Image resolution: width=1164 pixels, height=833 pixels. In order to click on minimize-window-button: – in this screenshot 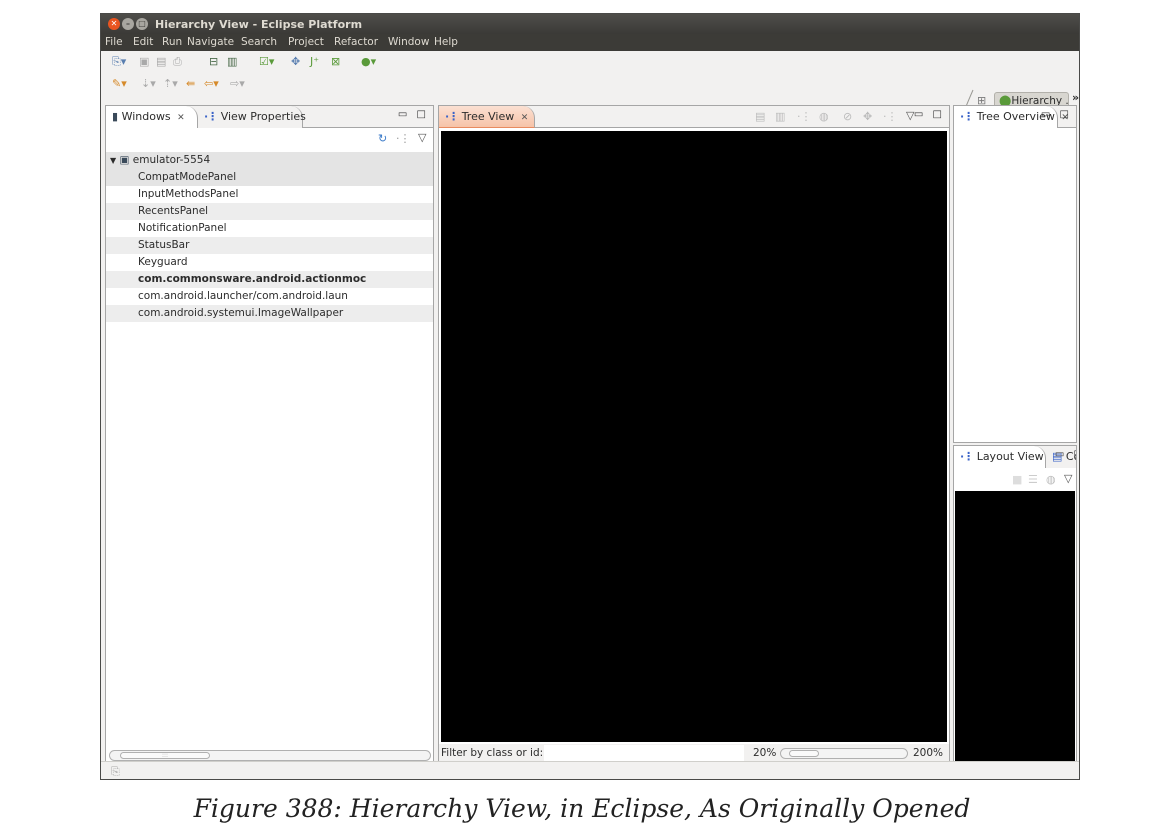, I will do `click(128, 24)`.